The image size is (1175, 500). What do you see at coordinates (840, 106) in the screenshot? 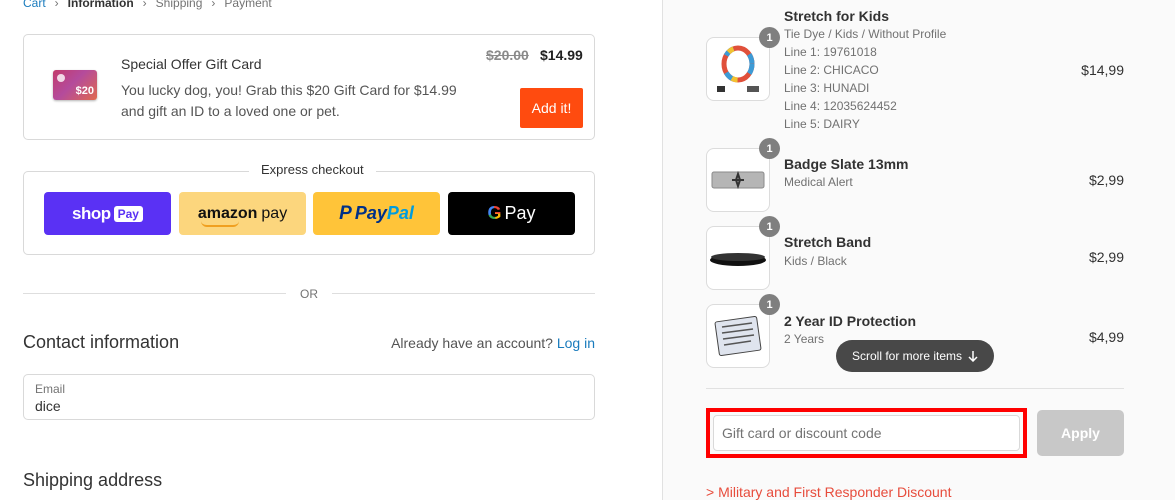
I see `item-line-4: Line 4: 12035624452` at bounding box center [840, 106].